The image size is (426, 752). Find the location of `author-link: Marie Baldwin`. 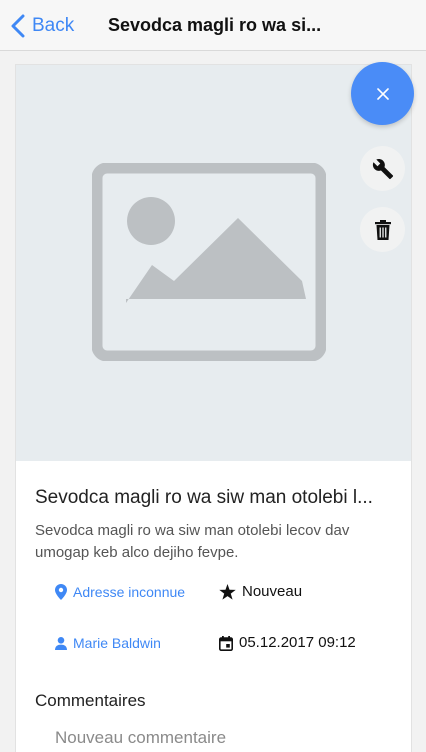

author-link: Marie Baldwin is located at coordinates (108, 643).